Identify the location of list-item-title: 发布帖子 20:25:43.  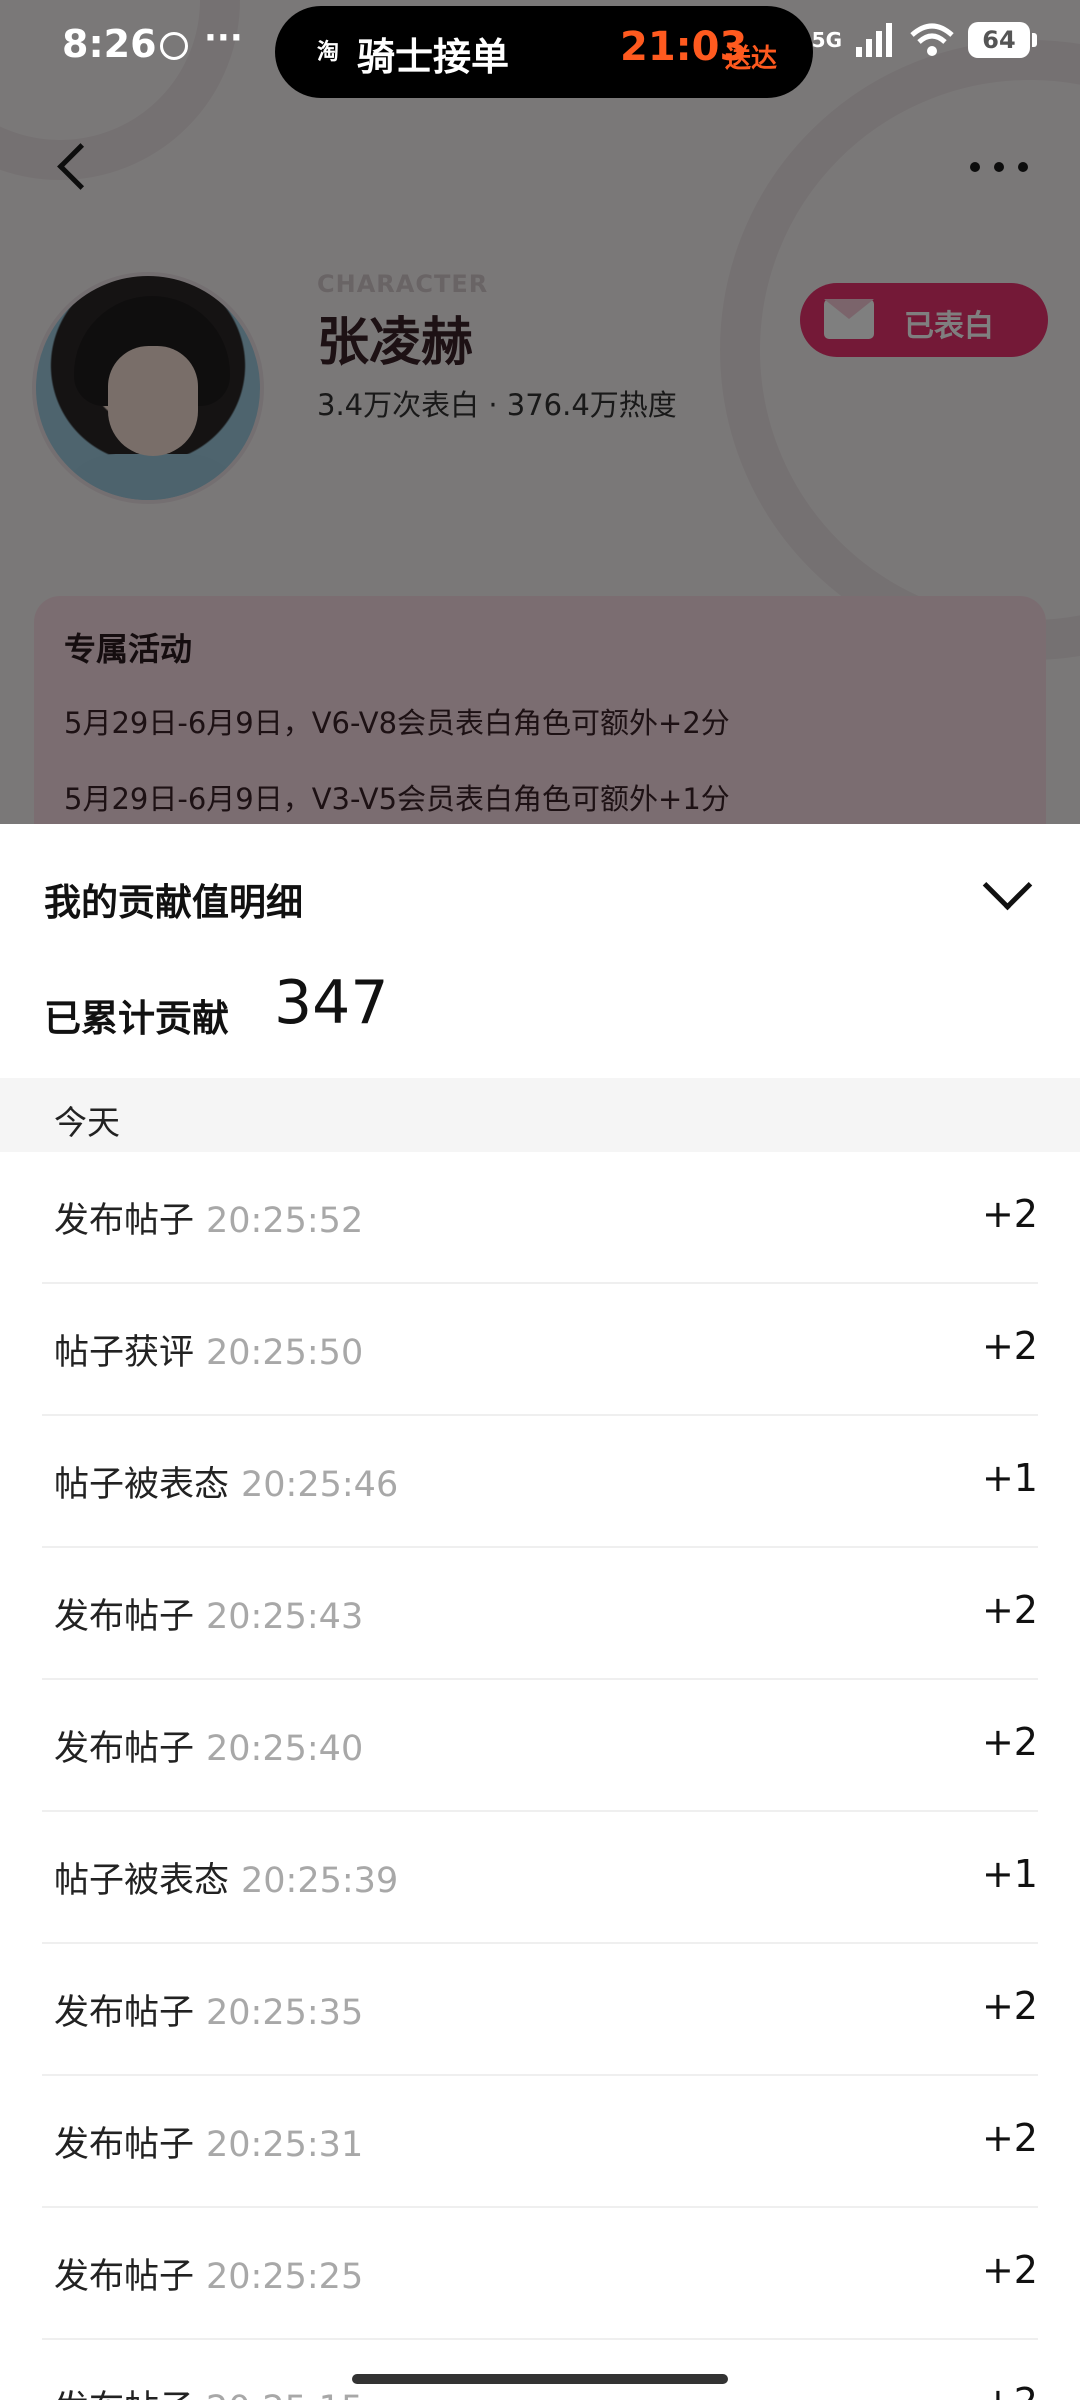
(209, 1617).